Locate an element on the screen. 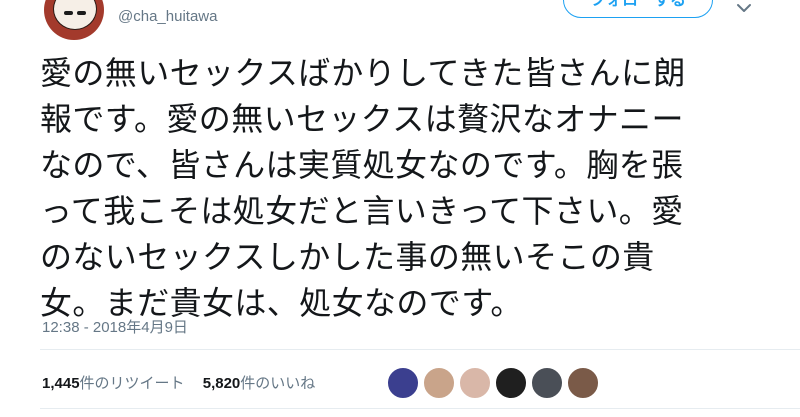 The image size is (800, 417). avatar-face is located at coordinates (75, 15).